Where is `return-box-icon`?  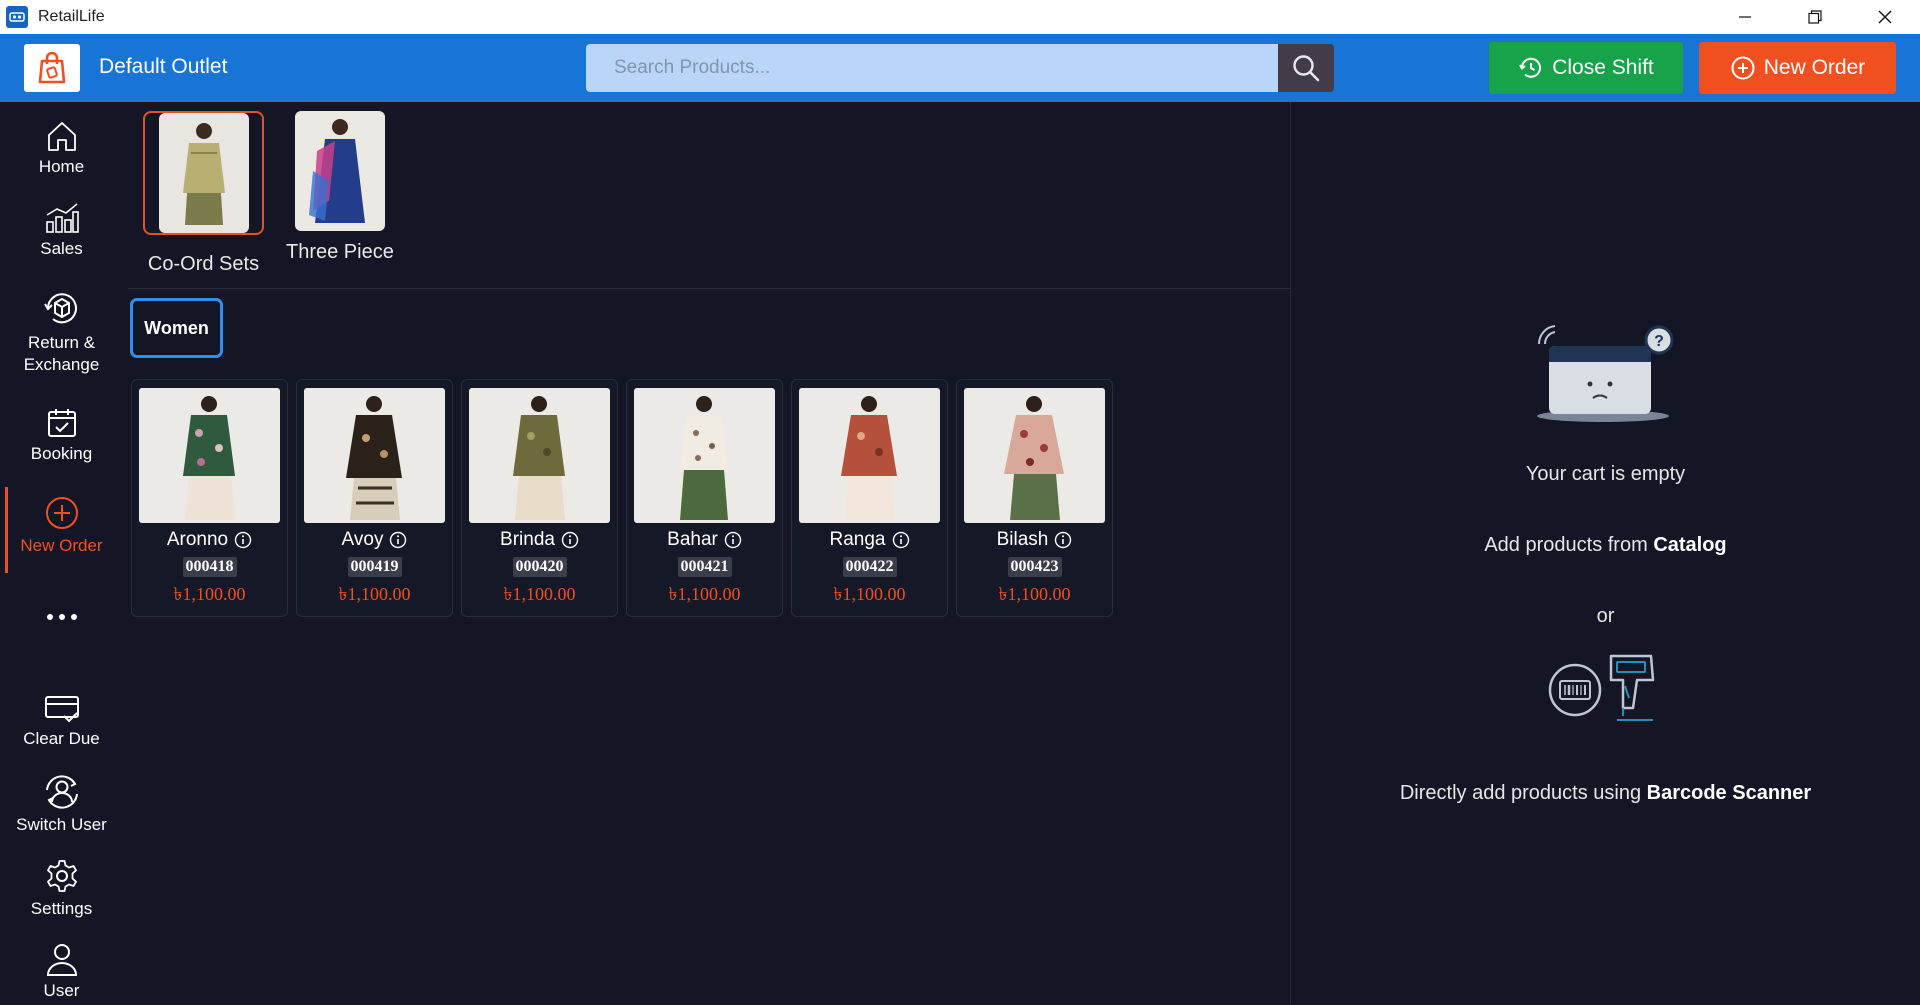
return-box-icon is located at coordinates (60, 308).